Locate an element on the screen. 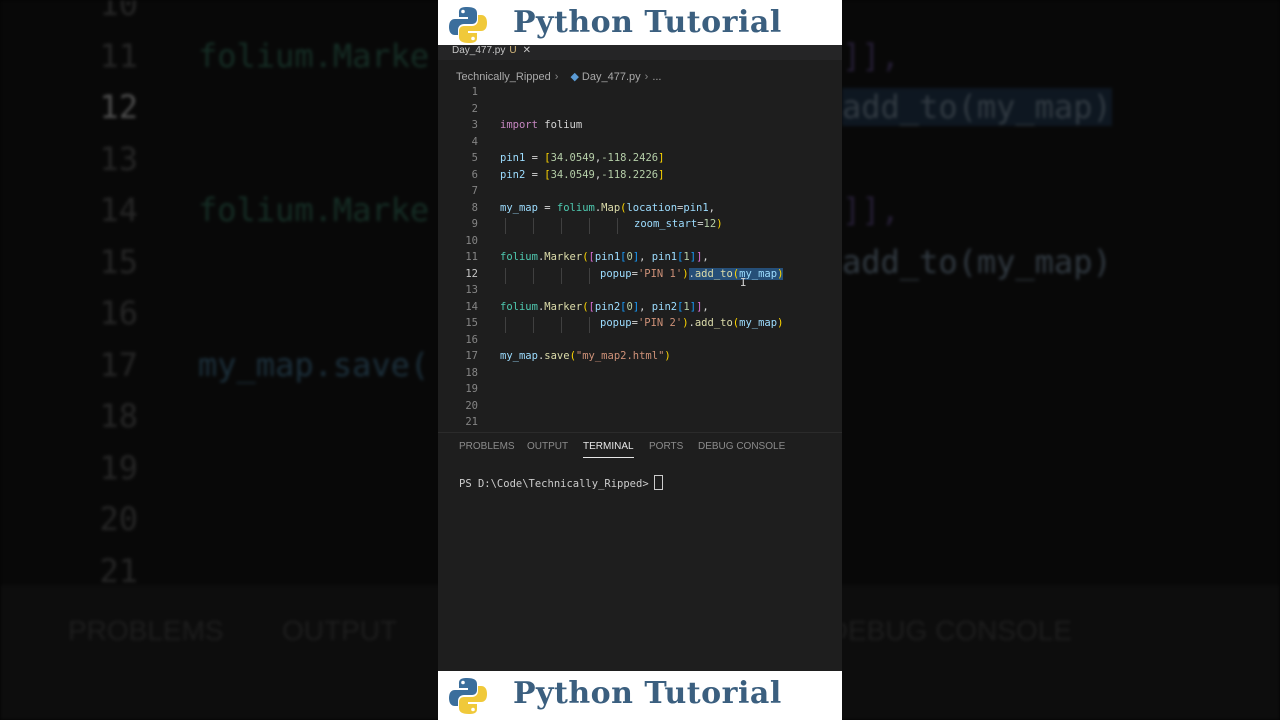 This screenshot has width=1280, height=720. line-number: 14 is located at coordinates (471, 306).